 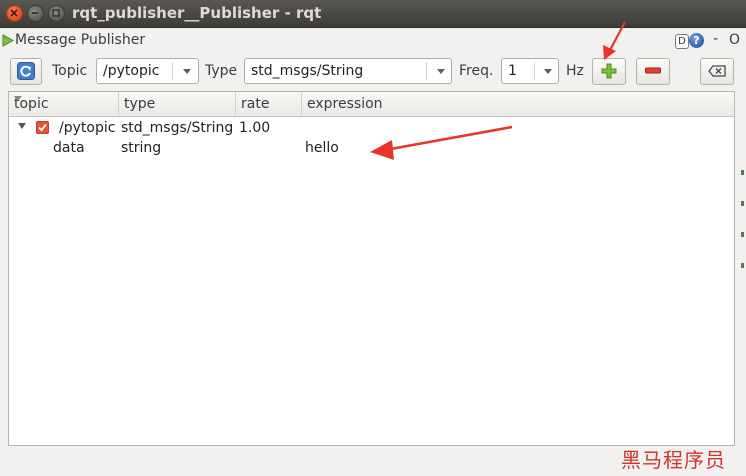 What do you see at coordinates (131, 71) in the screenshot?
I see `topic-value: /pytopic` at bounding box center [131, 71].